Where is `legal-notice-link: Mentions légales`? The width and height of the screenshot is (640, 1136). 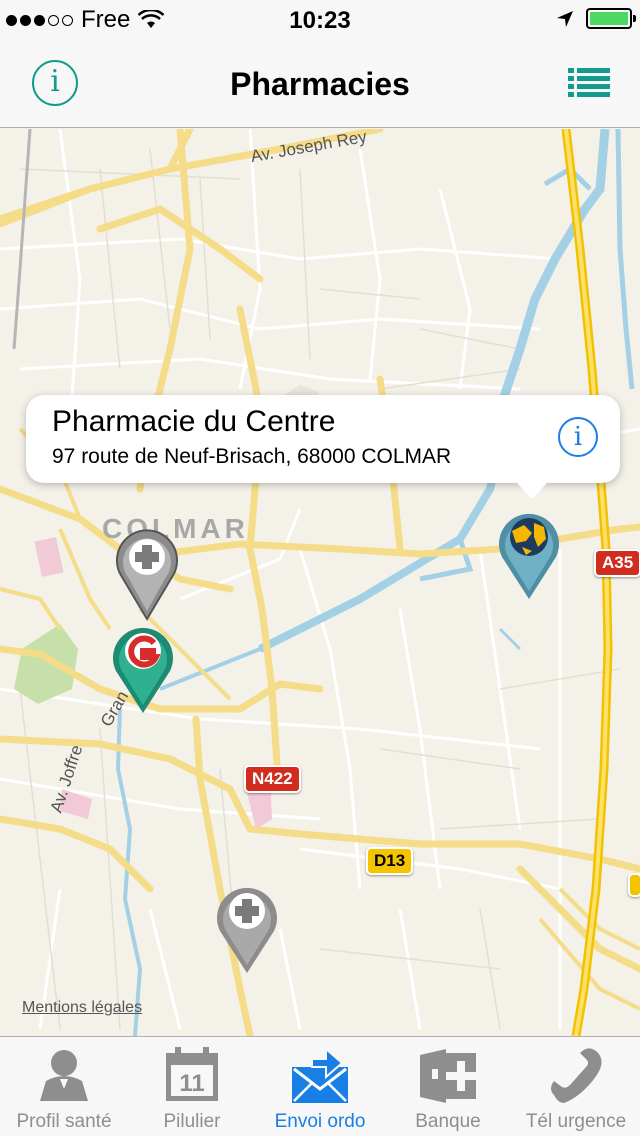 legal-notice-link: Mentions légales is located at coordinates (82, 1008).